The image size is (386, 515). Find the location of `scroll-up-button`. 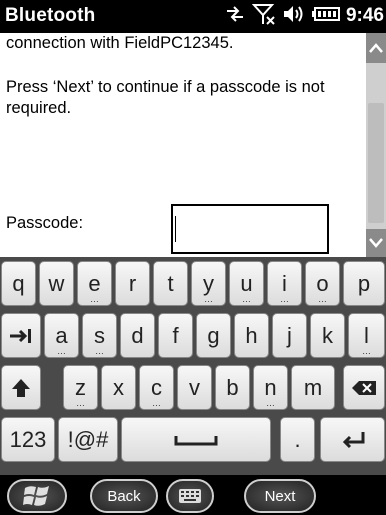

scroll-up-button is located at coordinates (376, 48).